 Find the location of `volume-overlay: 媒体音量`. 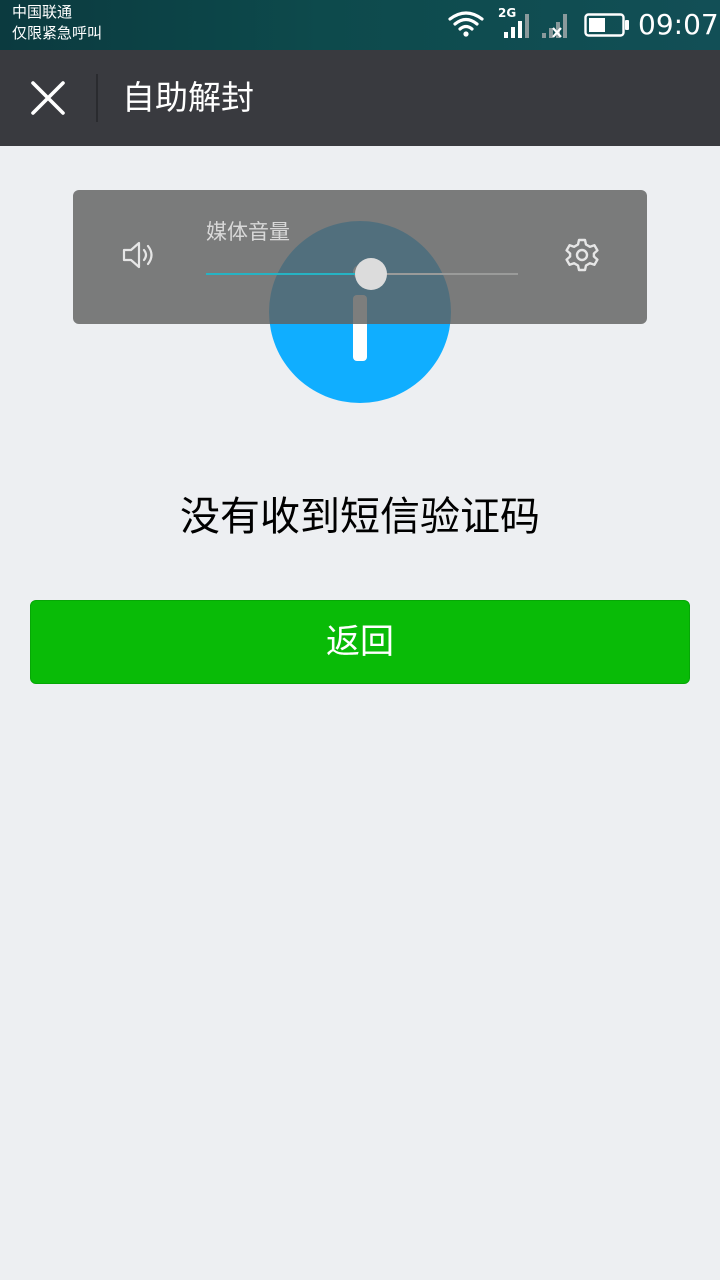

volume-overlay: 媒体音量 is located at coordinates (360, 257).